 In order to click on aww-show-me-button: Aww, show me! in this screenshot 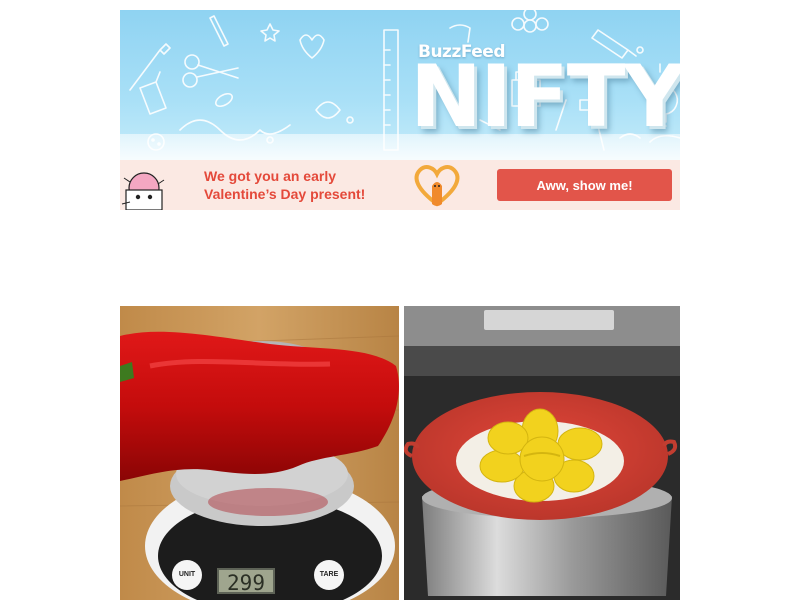, I will do `click(584, 185)`.